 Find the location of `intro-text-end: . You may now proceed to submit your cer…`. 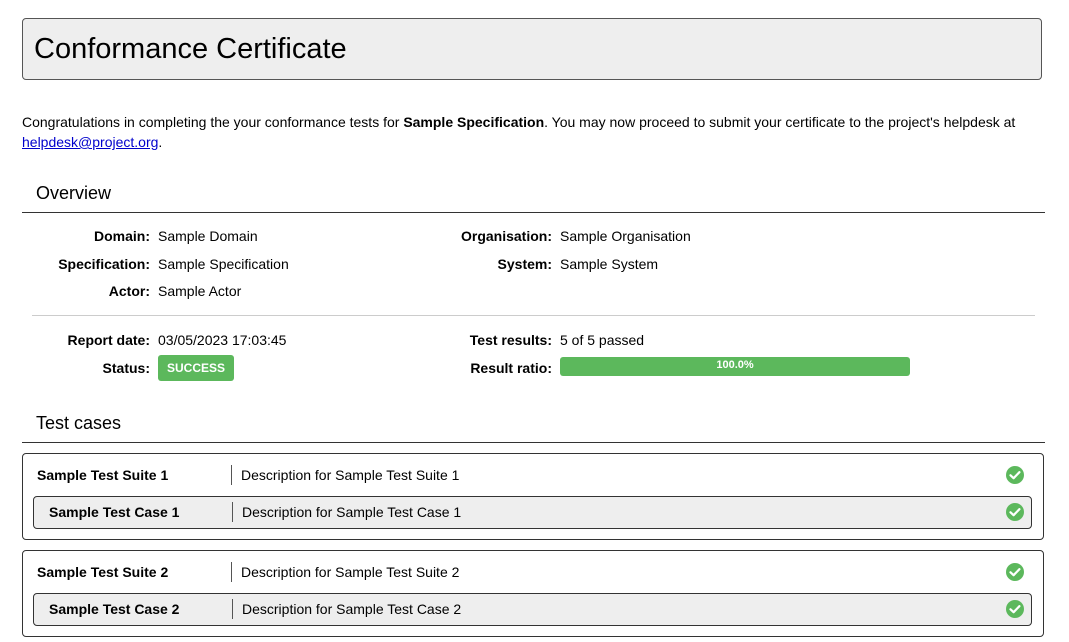

intro-text-end: . You may now proceed to submit your cer… is located at coordinates (780, 122).